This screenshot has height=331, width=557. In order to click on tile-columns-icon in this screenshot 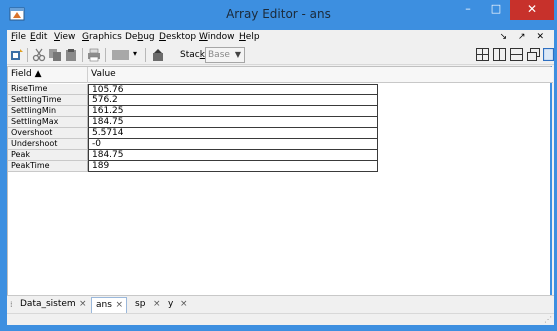, I will do `click(499, 54)`.